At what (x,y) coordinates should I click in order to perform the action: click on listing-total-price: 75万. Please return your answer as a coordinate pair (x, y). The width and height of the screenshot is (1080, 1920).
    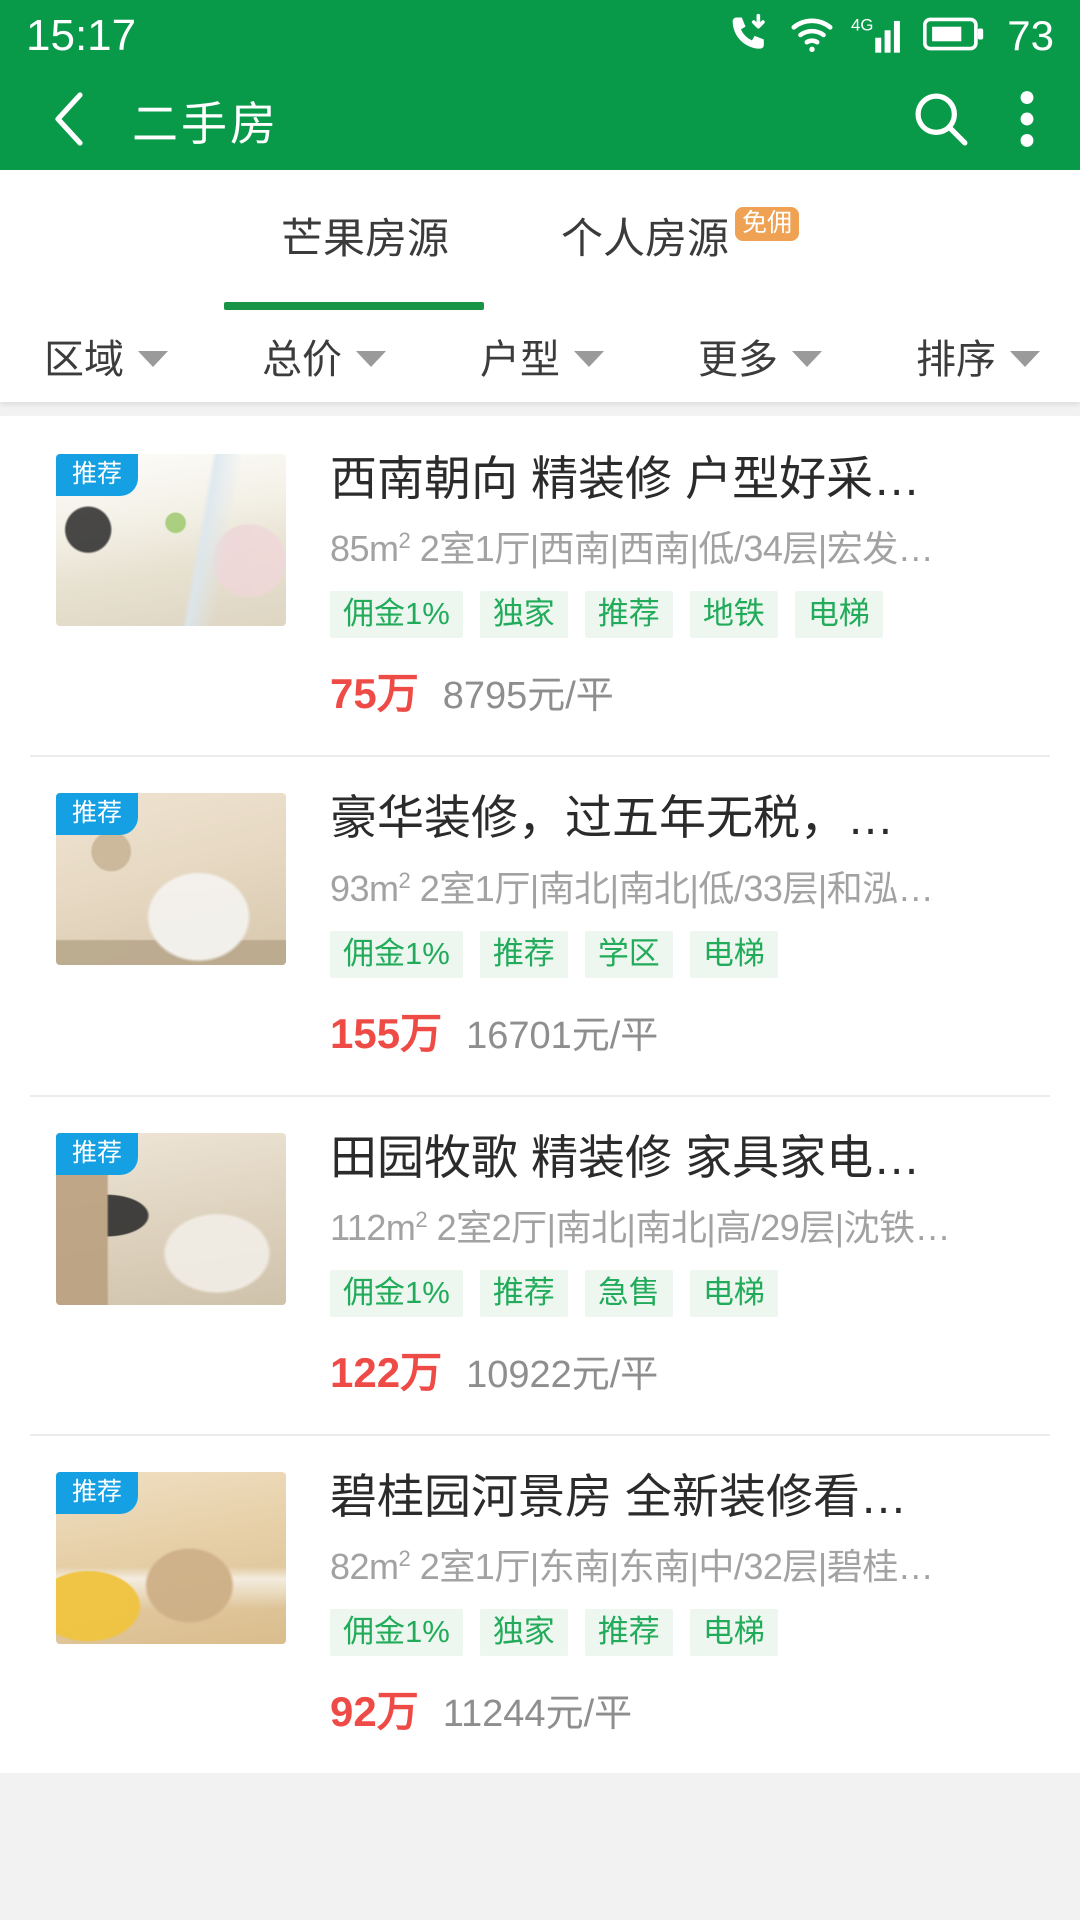
    Looking at the image, I should click on (374, 694).